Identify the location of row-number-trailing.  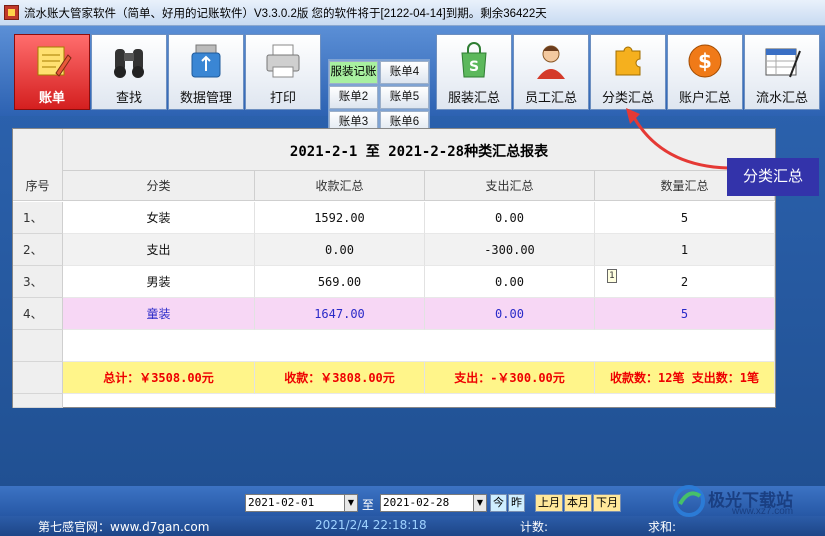
(38, 401).